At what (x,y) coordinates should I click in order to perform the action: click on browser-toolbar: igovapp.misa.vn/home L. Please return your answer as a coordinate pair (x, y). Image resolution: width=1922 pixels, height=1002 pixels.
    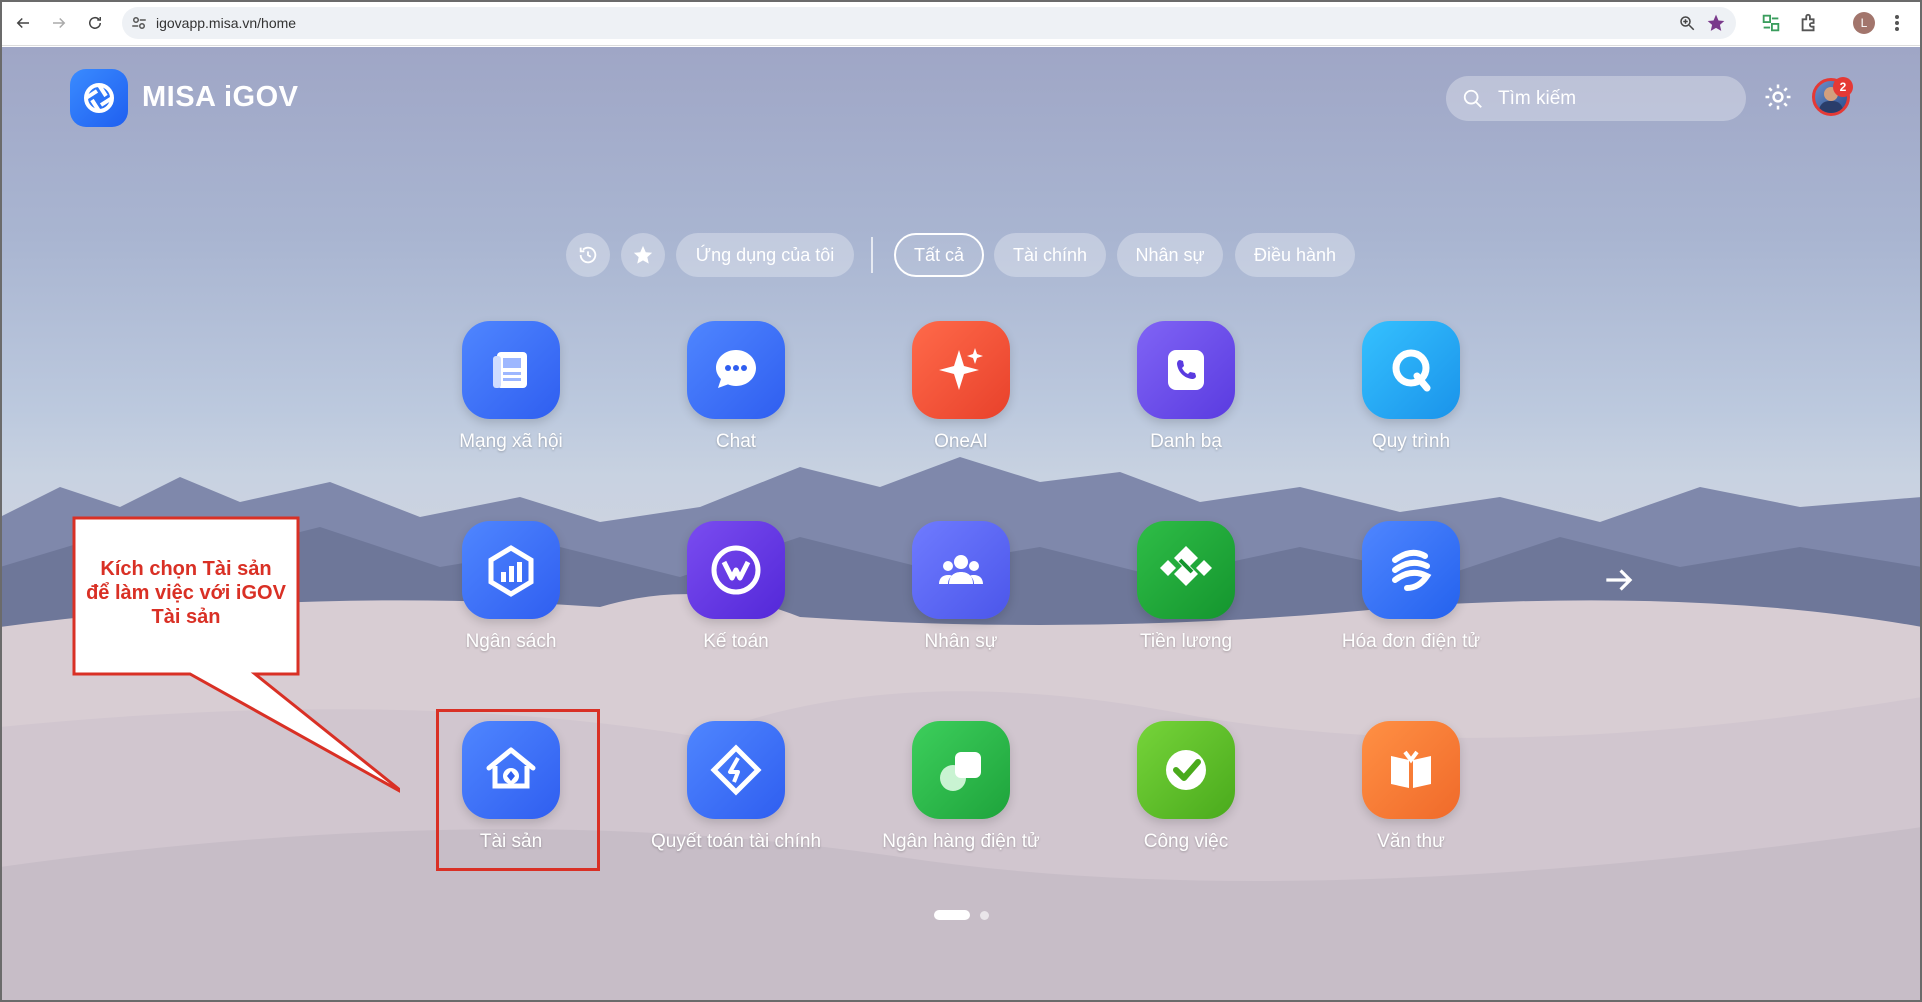
    Looking at the image, I should click on (961, 23).